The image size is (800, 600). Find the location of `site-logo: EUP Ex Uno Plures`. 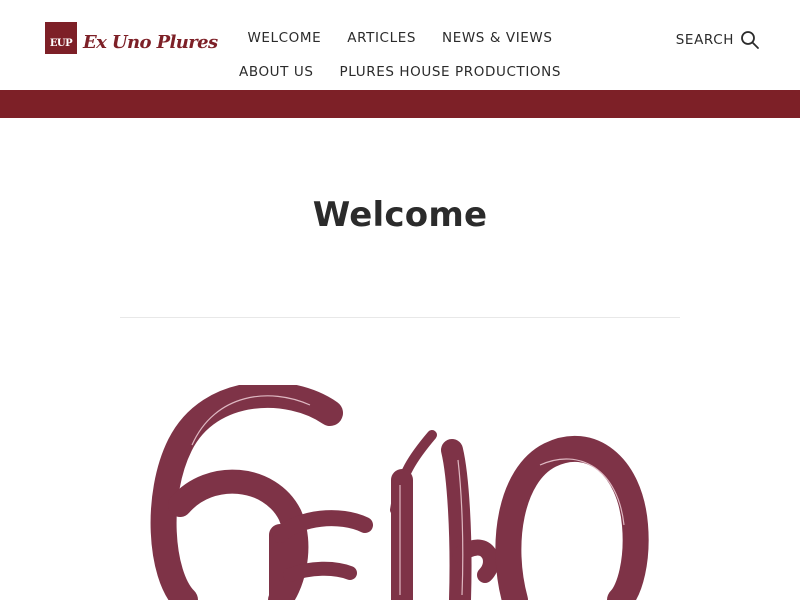

site-logo: EUP Ex Uno Plures is located at coordinates (131, 38).